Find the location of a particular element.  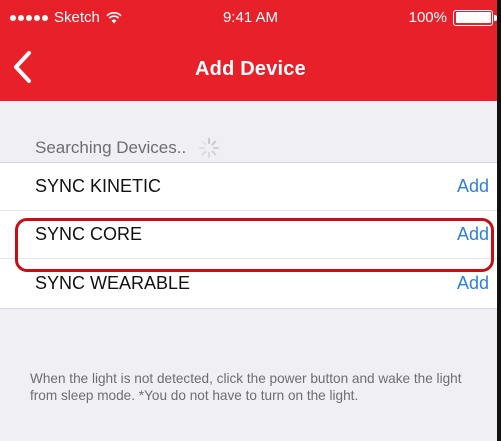

page-title: Add Device is located at coordinates (250, 69).